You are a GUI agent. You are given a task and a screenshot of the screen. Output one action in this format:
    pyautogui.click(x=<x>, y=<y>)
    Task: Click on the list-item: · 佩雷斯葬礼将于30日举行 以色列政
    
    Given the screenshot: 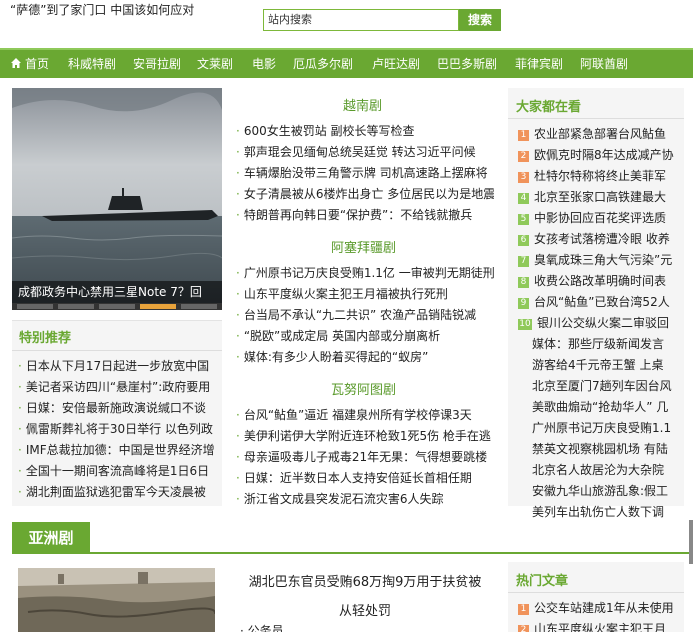 What is the action you would take?
    pyautogui.click(x=118, y=429)
    